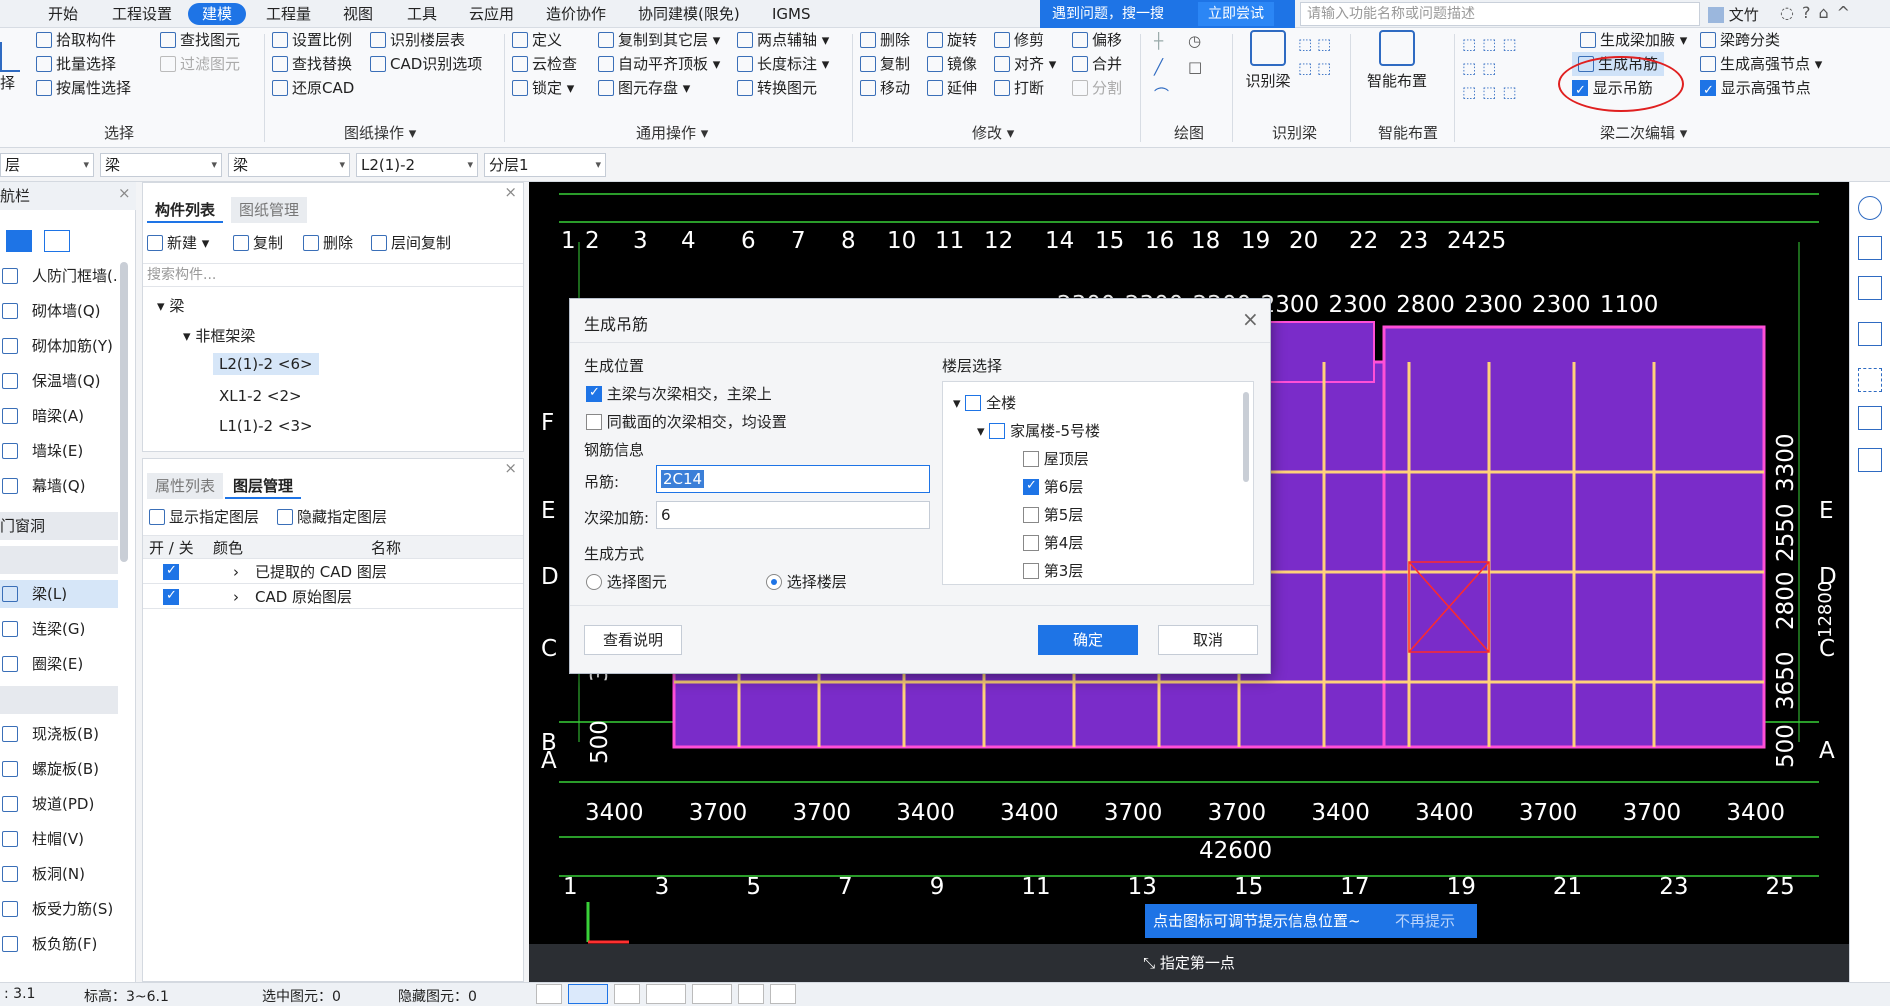  I want to click on beam-tool-icon-2: ⬚ ⬚, so click(1314, 68).